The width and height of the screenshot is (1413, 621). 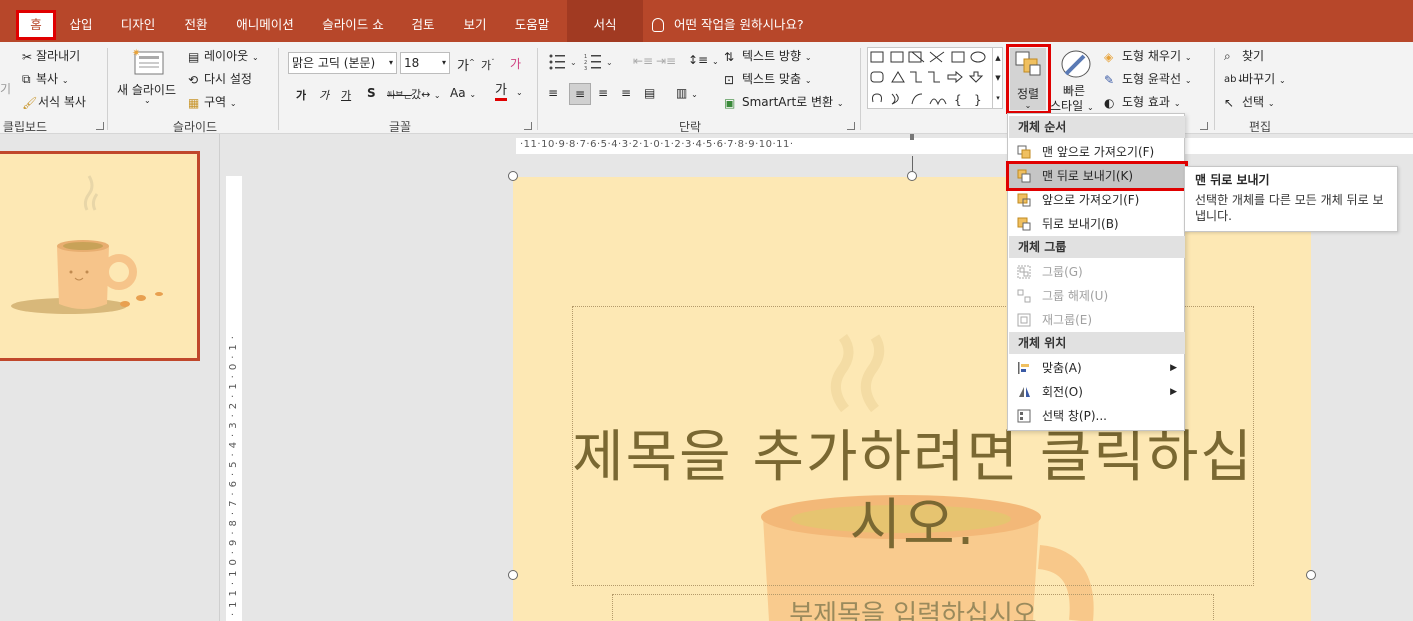 What do you see at coordinates (196, 25) in the screenshot?
I see `tab-transitions: 전환` at bounding box center [196, 25].